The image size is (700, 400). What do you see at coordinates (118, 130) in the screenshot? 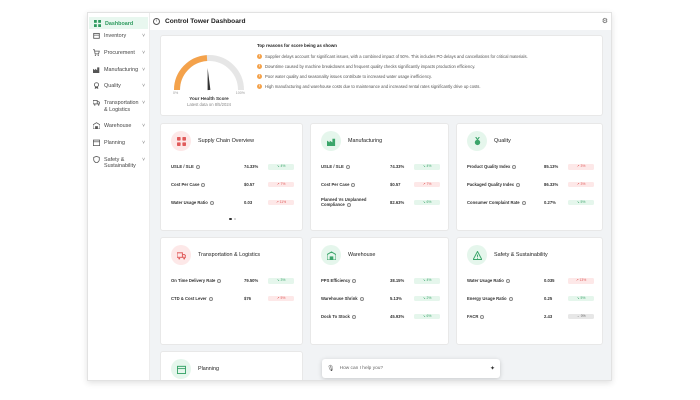
I see `sidebar-item-warehouse: Warehouse ˅` at bounding box center [118, 130].